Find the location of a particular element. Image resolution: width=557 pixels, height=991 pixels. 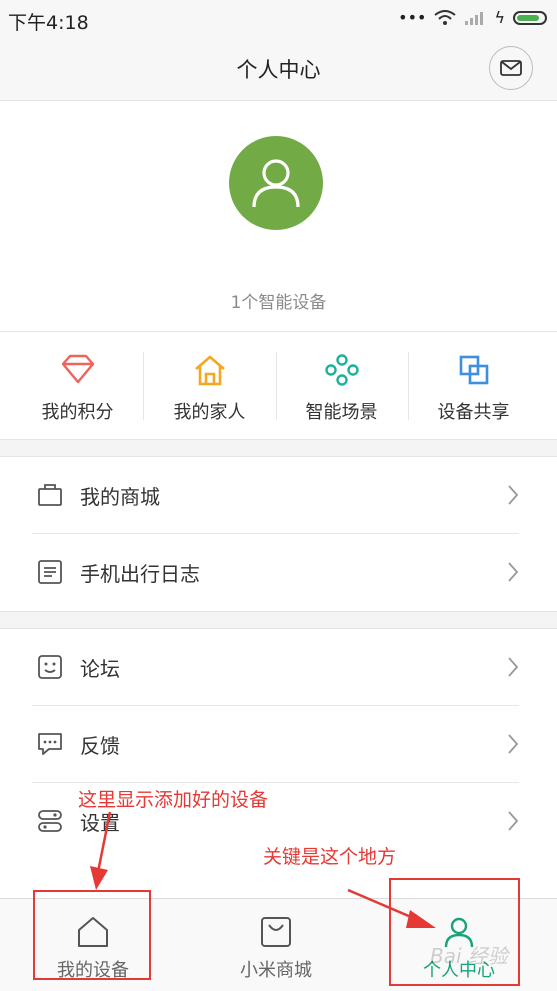

tab-label: 小米商城 is located at coordinates (276, 970).